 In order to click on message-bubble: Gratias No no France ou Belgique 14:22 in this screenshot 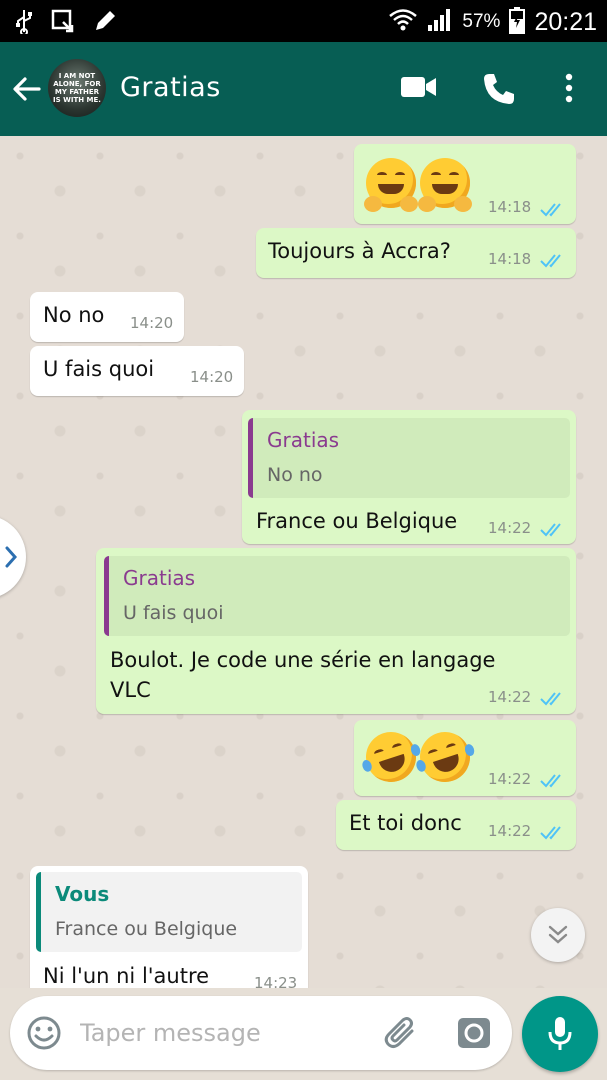, I will do `click(409, 477)`.